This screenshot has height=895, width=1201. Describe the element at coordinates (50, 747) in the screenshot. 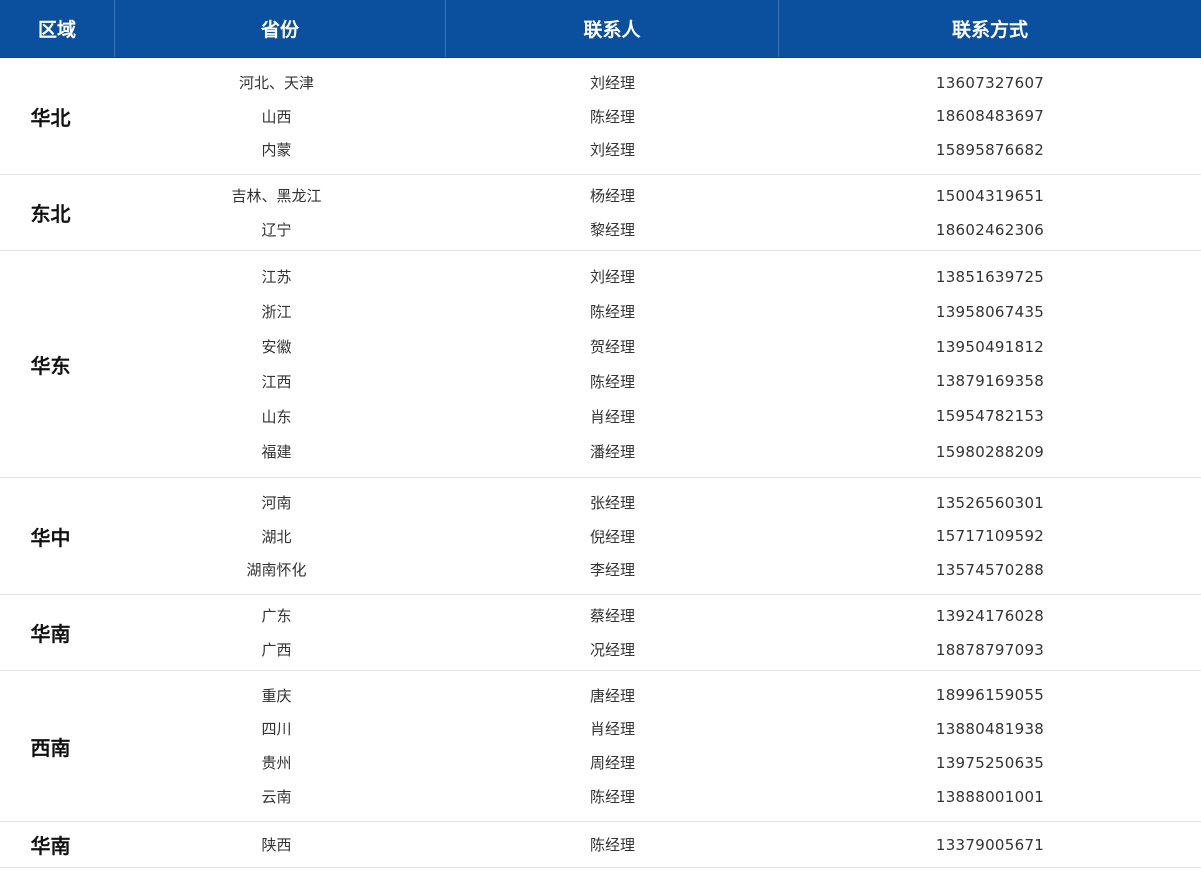

I see `region-name: 西南` at that location.